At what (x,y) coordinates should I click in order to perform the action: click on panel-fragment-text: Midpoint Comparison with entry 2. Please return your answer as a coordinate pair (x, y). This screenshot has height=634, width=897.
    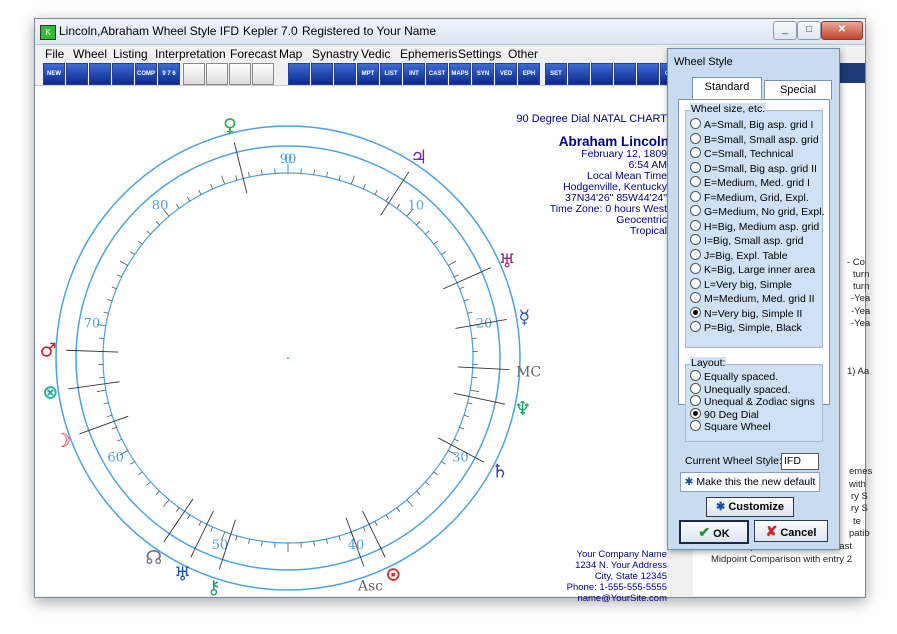
    Looking at the image, I should click on (781, 559).